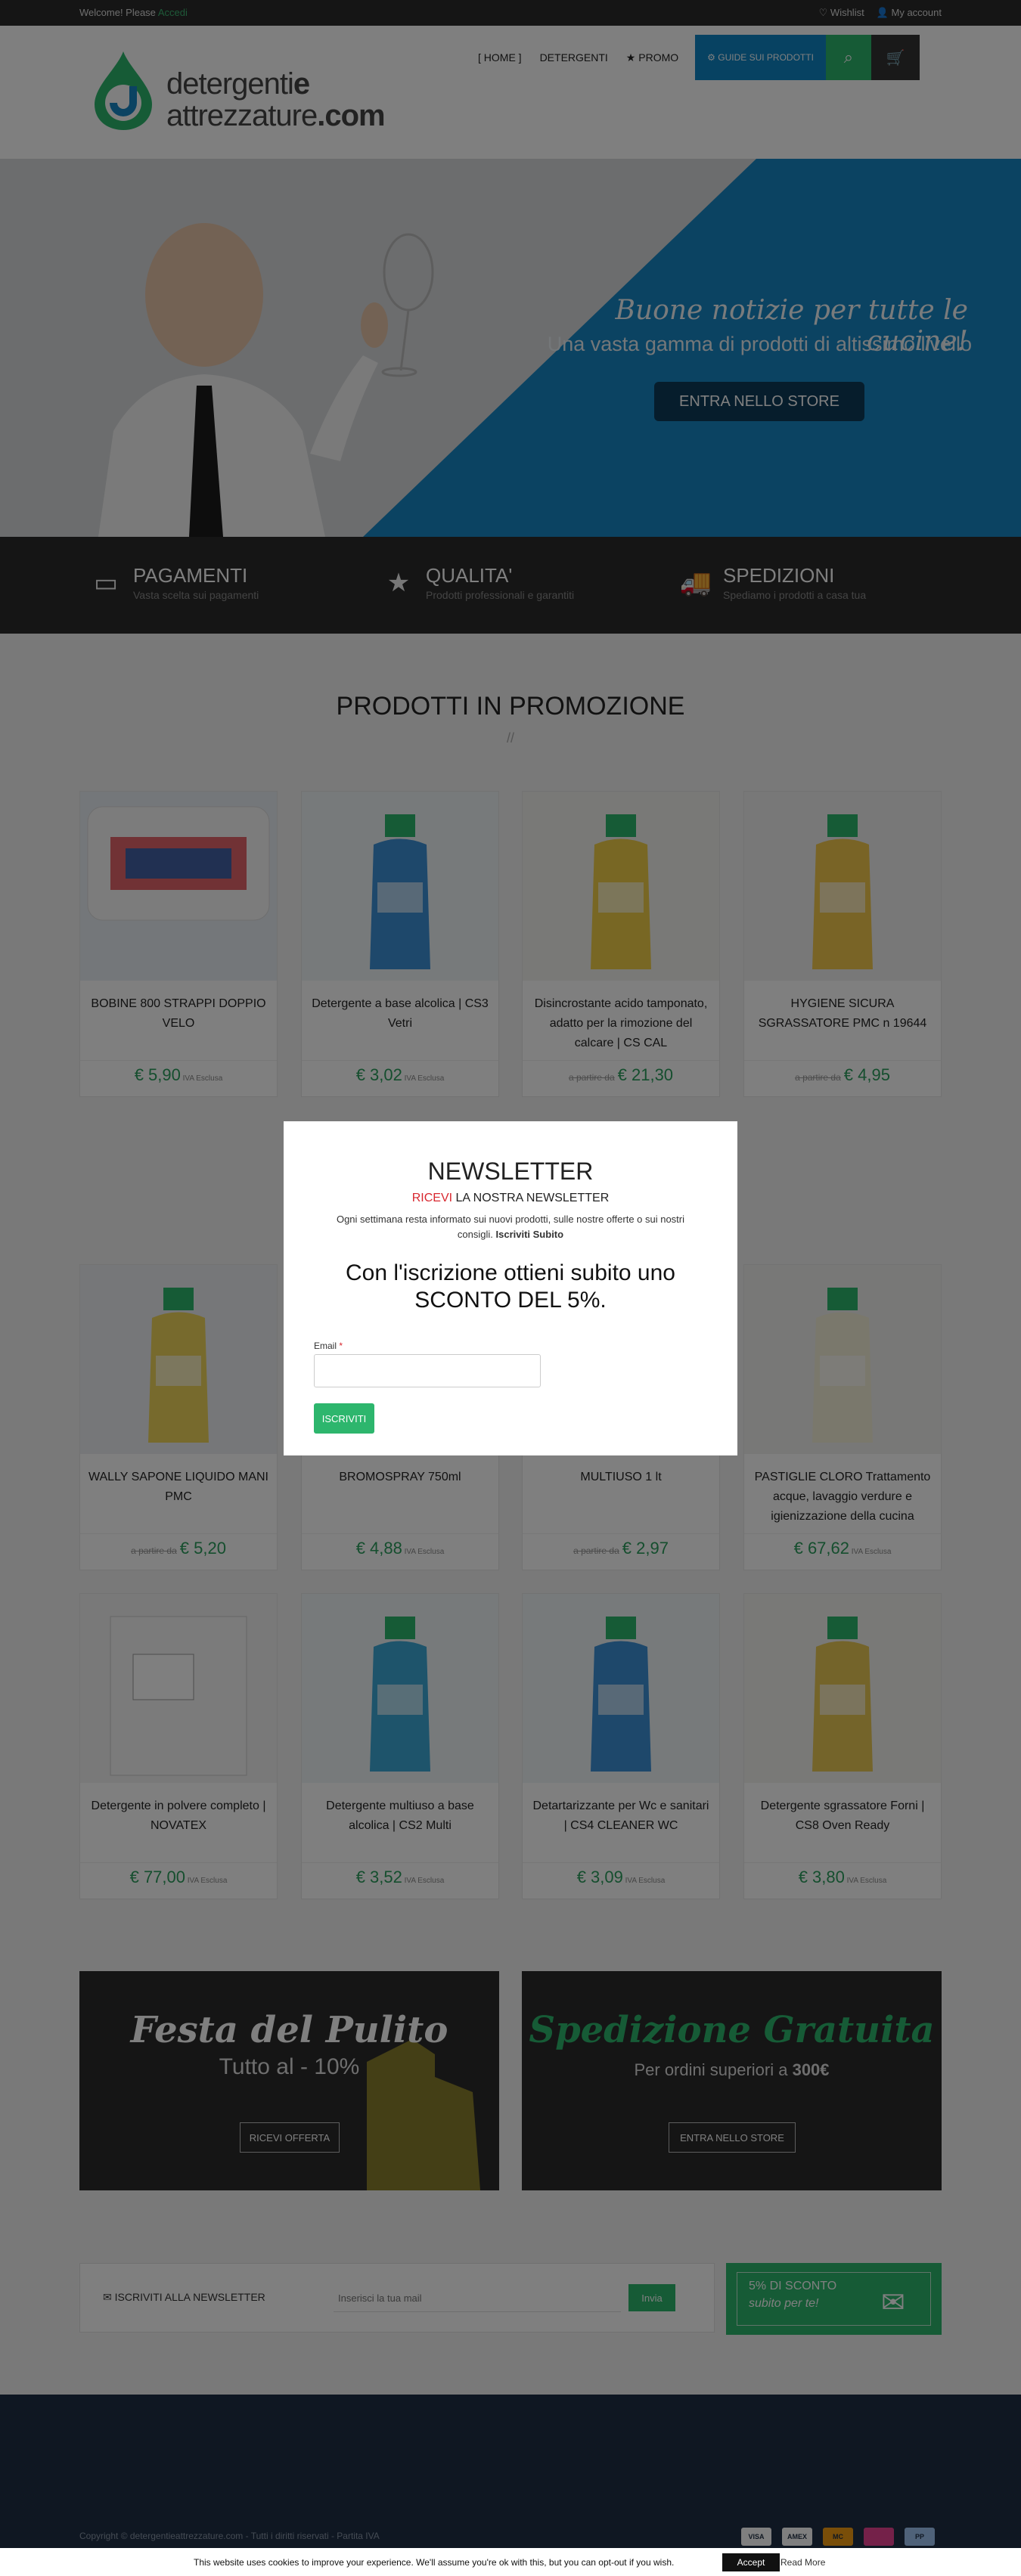 The height and width of the screenshot is (2576, 1021). I want to click on required-marker: *, so click(341, 1346).